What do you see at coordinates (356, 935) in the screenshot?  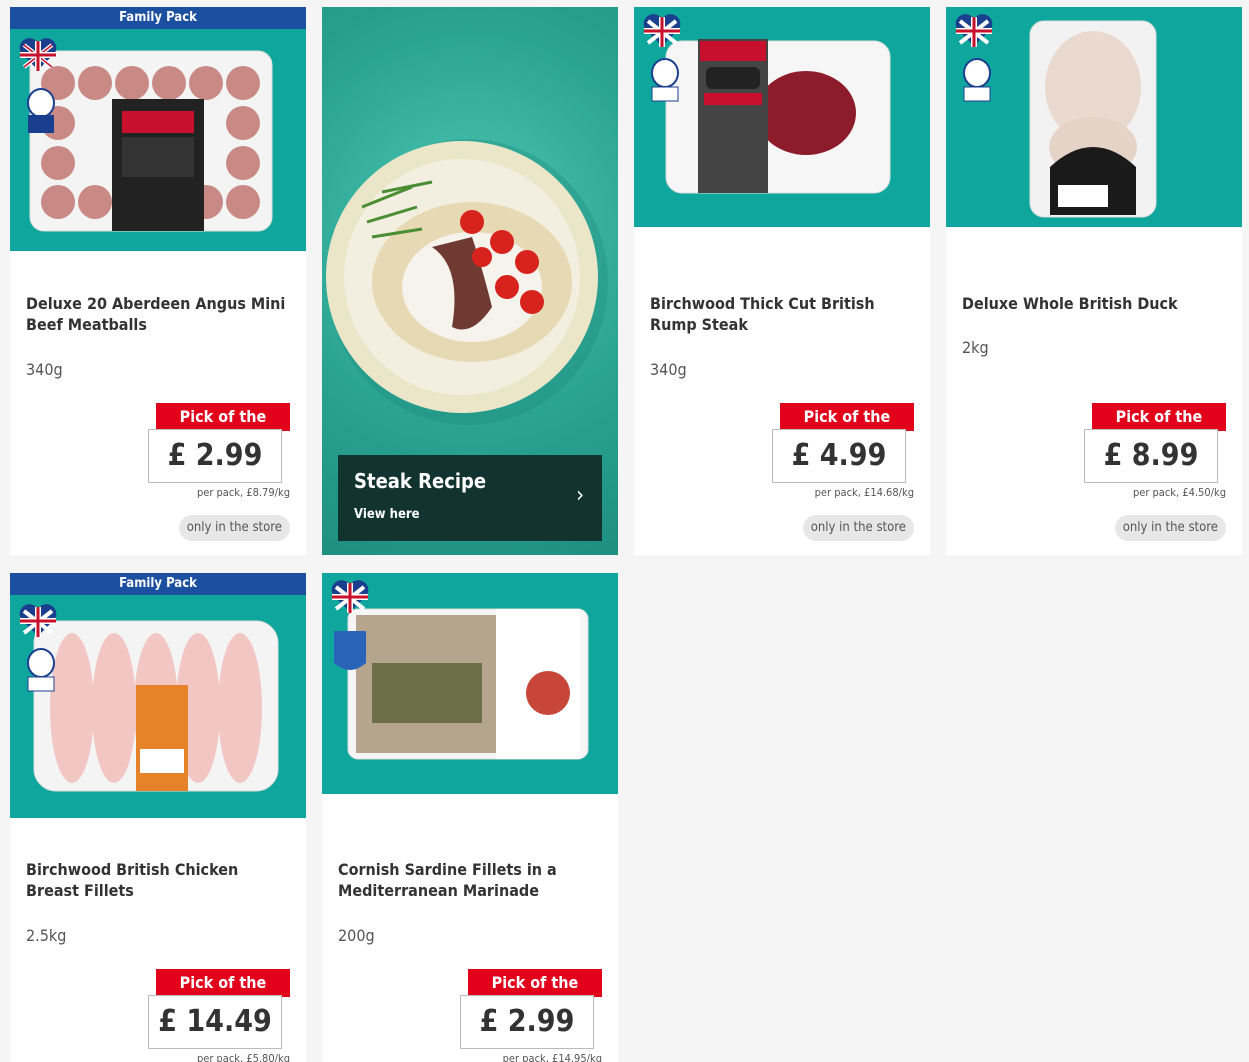 I see `product-weight: 200g` at bounding box center [356, 935].